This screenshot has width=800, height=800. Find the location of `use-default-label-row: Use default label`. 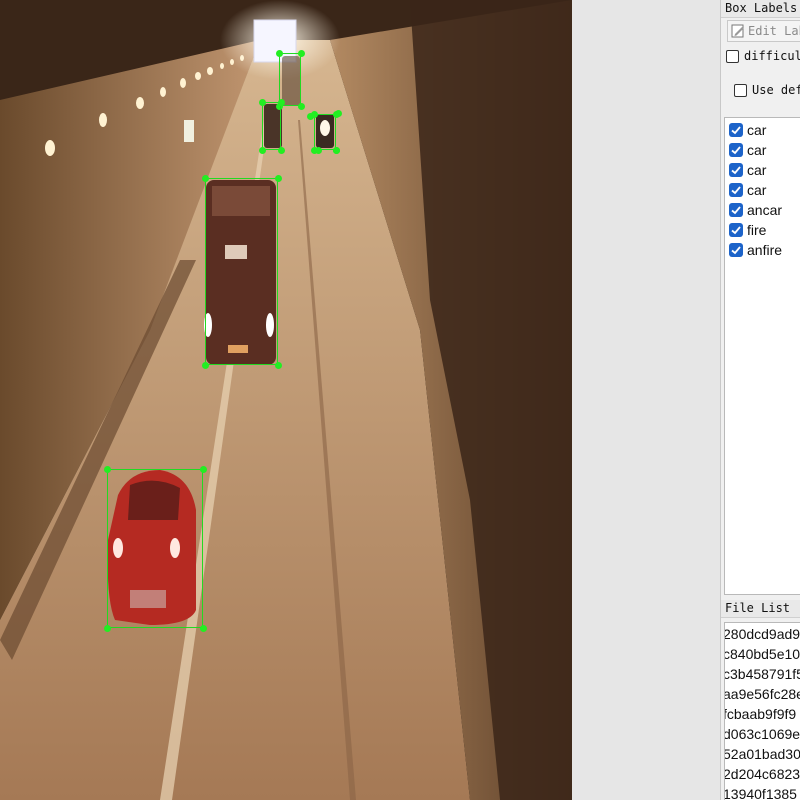

use-default-label-row: Use default label is located at coordinates (767, 90).